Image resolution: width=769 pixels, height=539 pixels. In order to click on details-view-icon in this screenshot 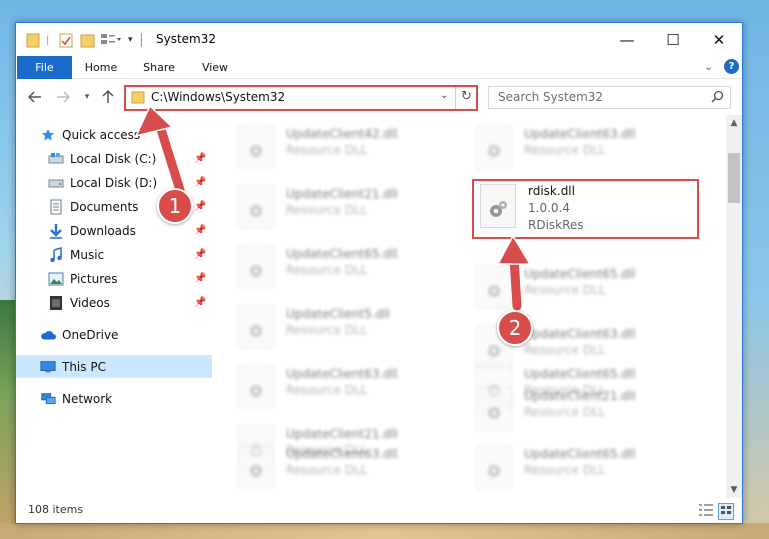, I will do `click(706, 511)`.